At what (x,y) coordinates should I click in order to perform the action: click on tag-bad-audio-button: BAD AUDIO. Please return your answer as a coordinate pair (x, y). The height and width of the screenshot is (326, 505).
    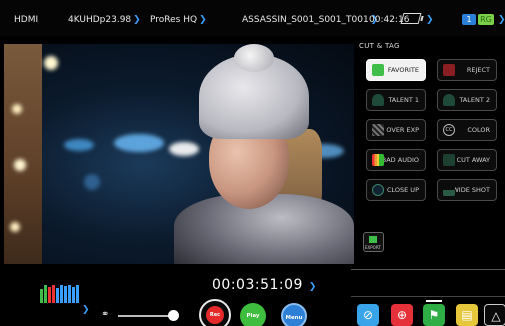
    Looking at the image, I should click on (396, 160).